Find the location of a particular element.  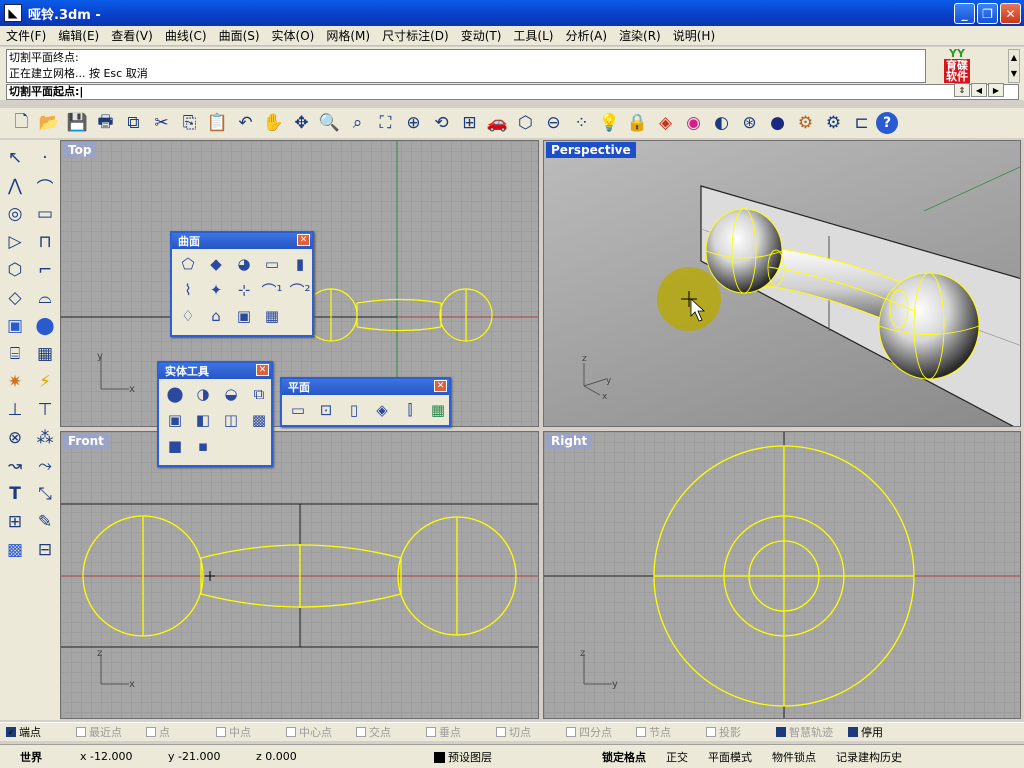

plane-vertical-icon: ▯ is located at coordinates (354, 410).